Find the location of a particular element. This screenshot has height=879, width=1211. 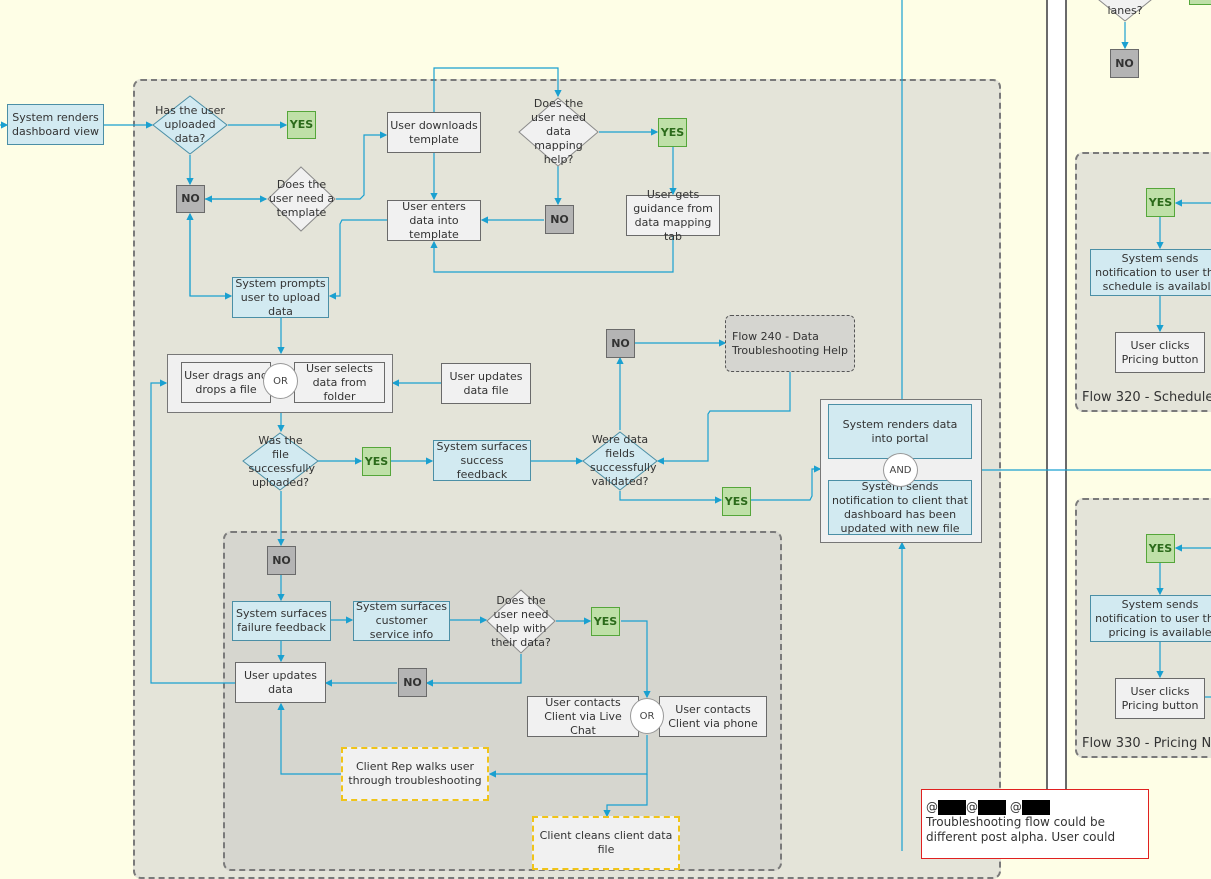

upload-success-decision: Was the file successfully uploaded? is located at coordinates (280, 461).